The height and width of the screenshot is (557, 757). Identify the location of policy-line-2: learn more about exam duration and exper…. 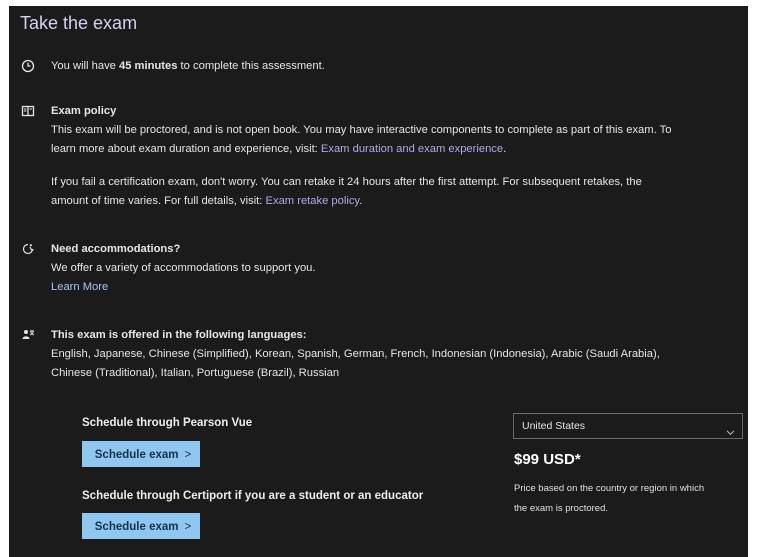
(279, 149).